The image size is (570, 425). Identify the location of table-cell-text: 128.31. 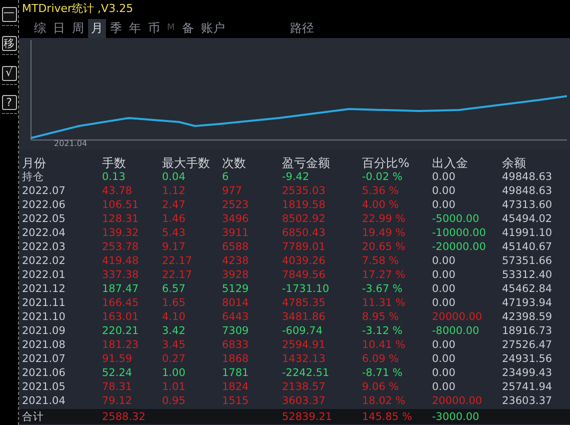
(121, 219).